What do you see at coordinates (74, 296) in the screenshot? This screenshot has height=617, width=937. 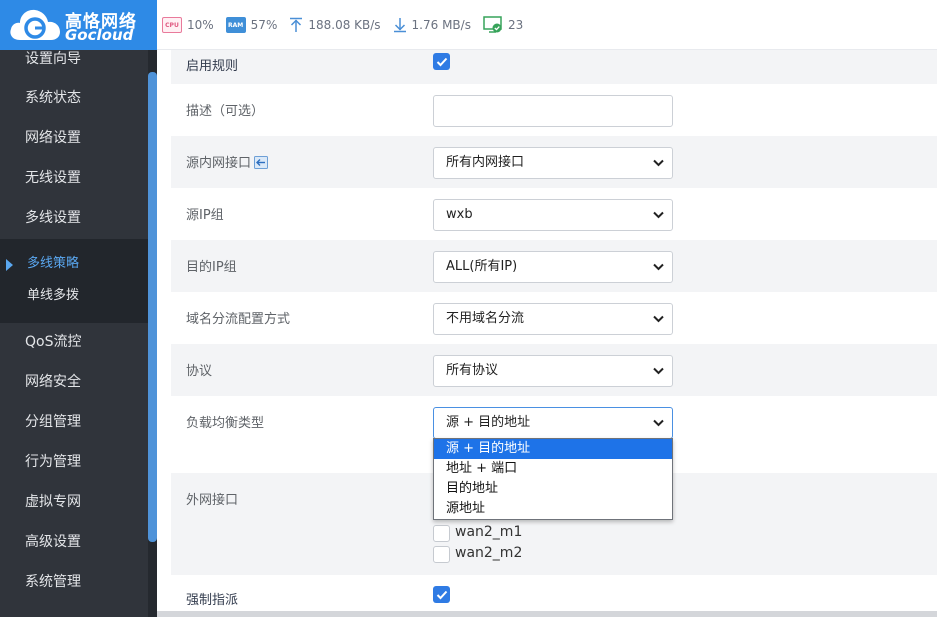 I see `sidebar-item-single-line-multidial: 单线多拨` at bounding box center [74, 296].